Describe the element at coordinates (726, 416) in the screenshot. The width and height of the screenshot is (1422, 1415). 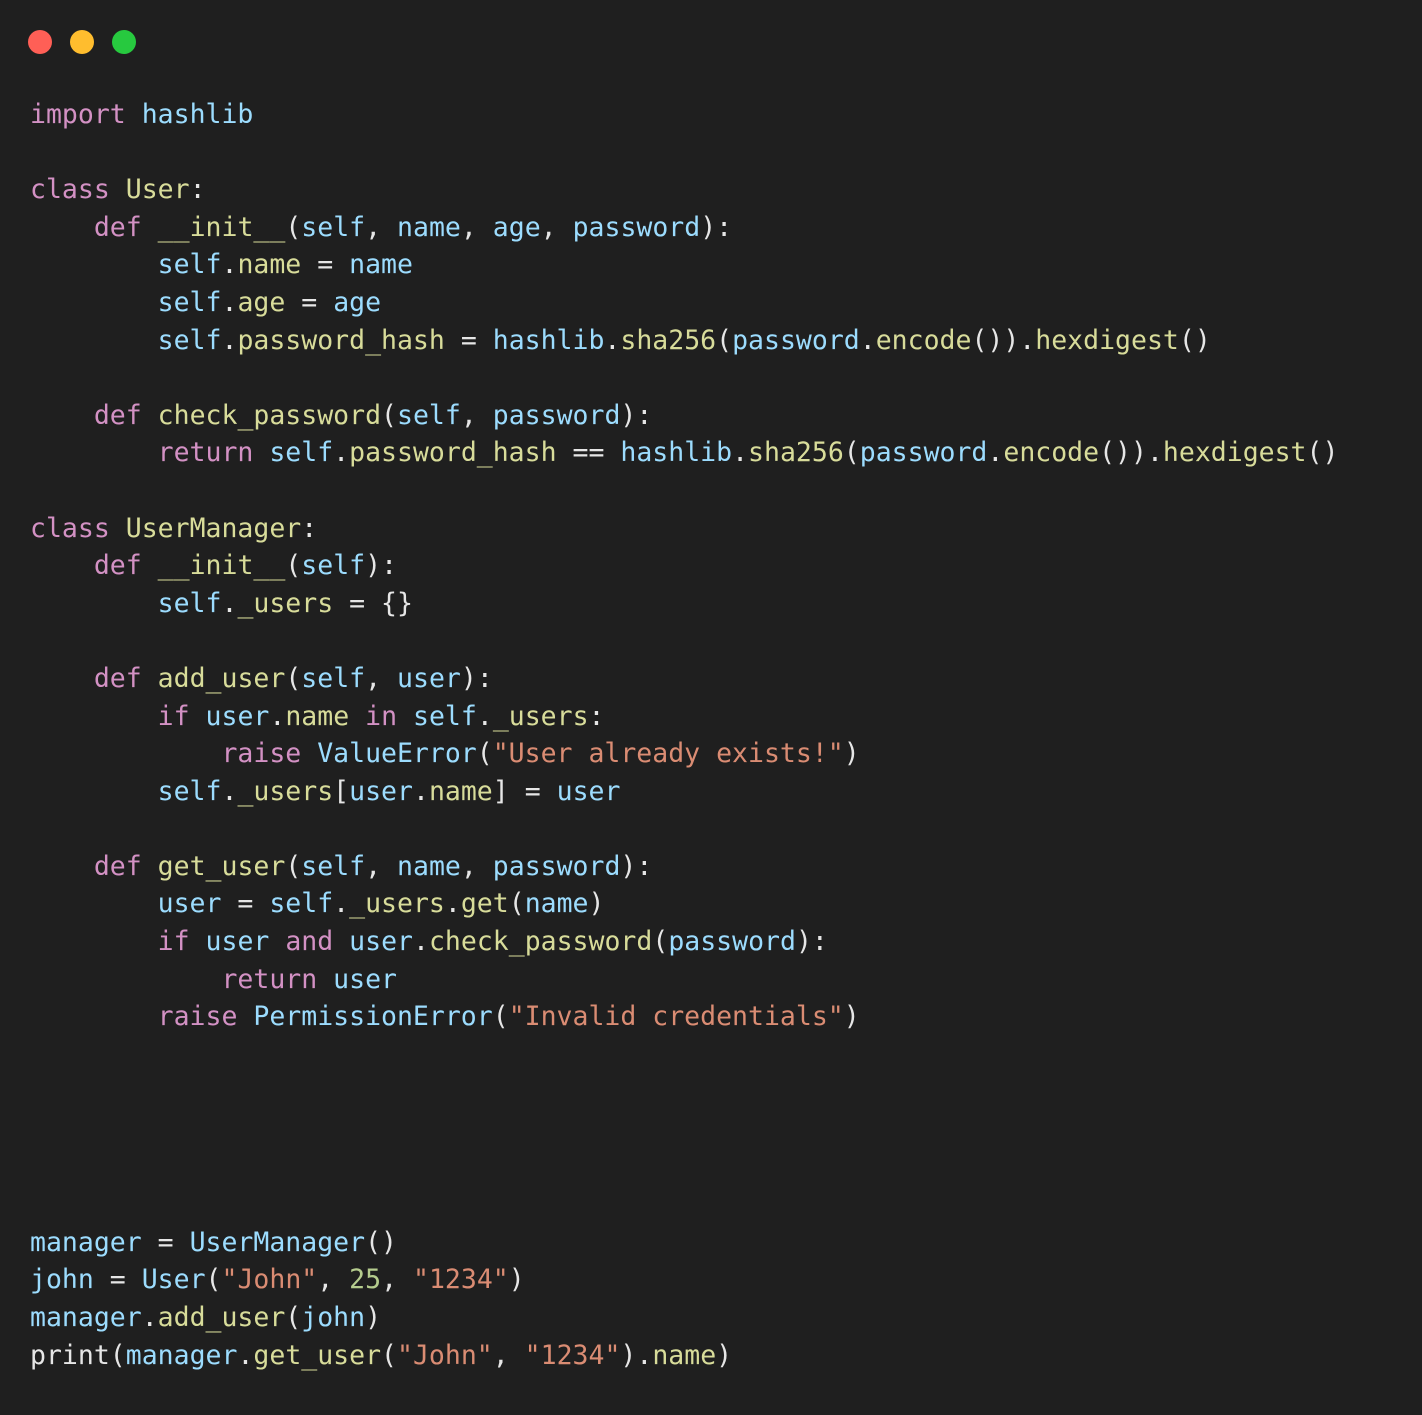
I see `code-line: def check_password(self, password):` at that location.